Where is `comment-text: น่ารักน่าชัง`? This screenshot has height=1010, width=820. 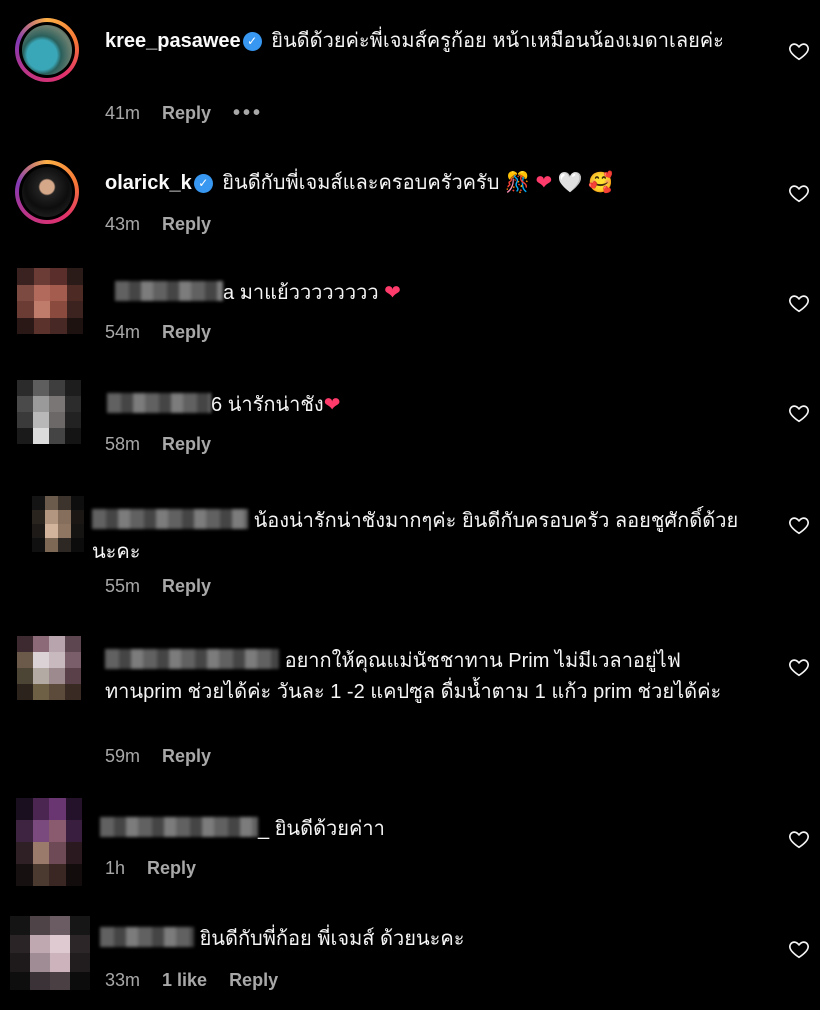
comment-text: น่ารักน่าชัง is located at coordinates (275, 405).